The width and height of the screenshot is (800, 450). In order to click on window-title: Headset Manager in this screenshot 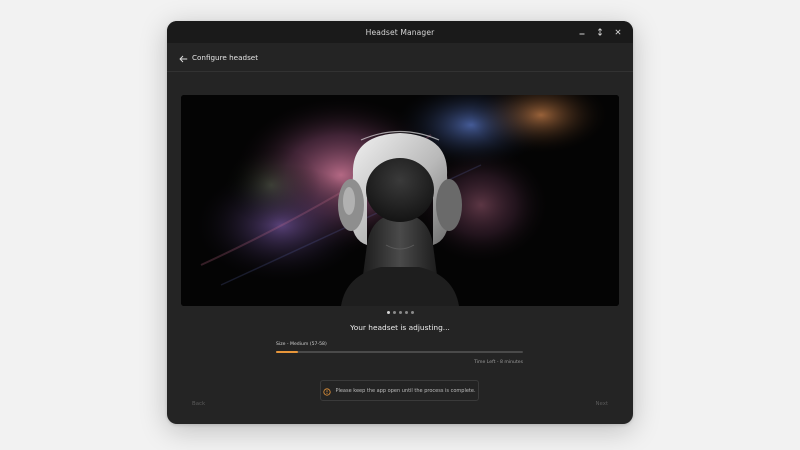, I will do `click(400, 32)`.